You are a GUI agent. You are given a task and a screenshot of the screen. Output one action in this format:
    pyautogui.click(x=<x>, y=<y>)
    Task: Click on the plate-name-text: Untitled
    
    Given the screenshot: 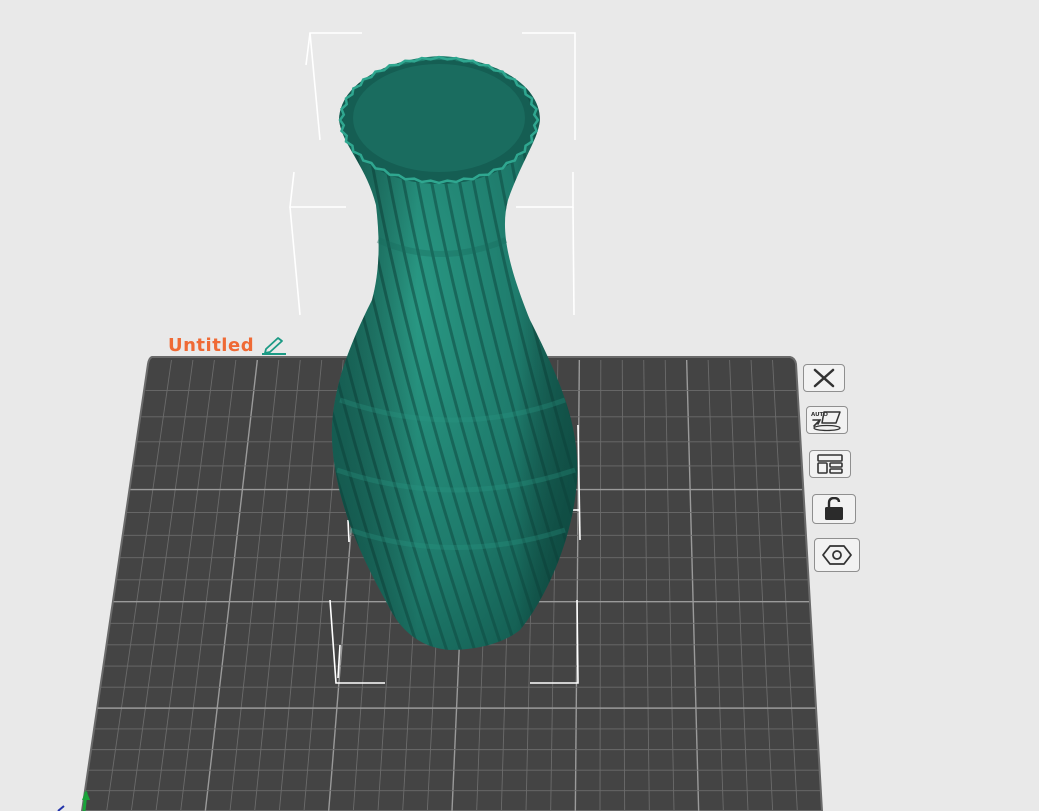 What is the action you would take?
    pyautogui.click(x=211, y=345)
    